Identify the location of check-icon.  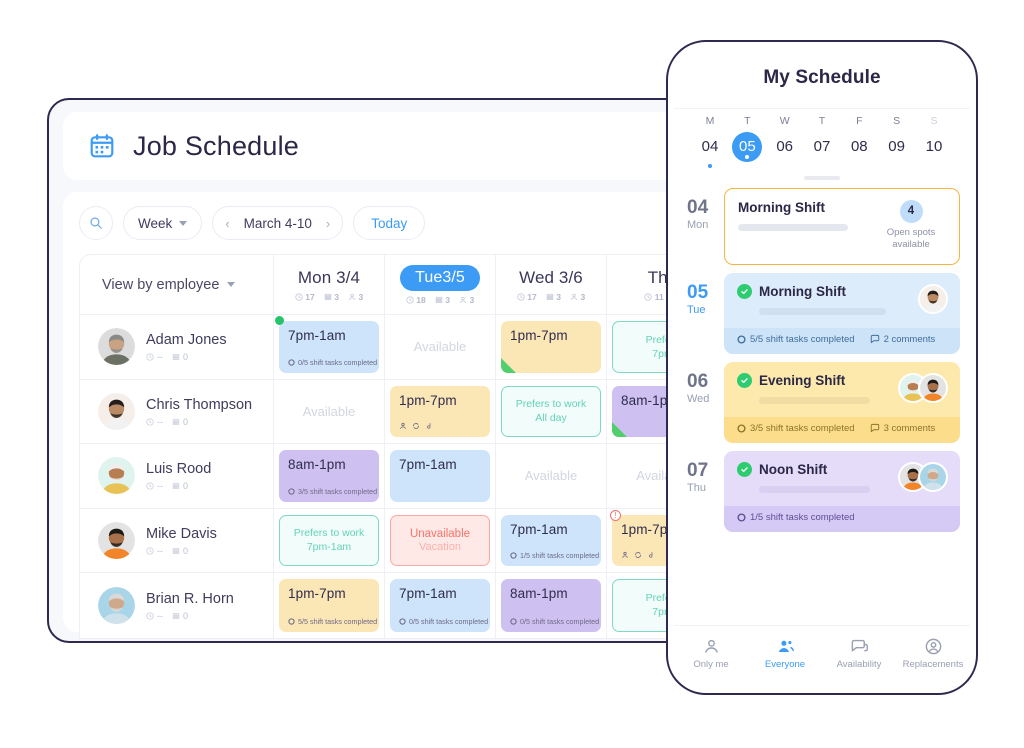
(744, 291).